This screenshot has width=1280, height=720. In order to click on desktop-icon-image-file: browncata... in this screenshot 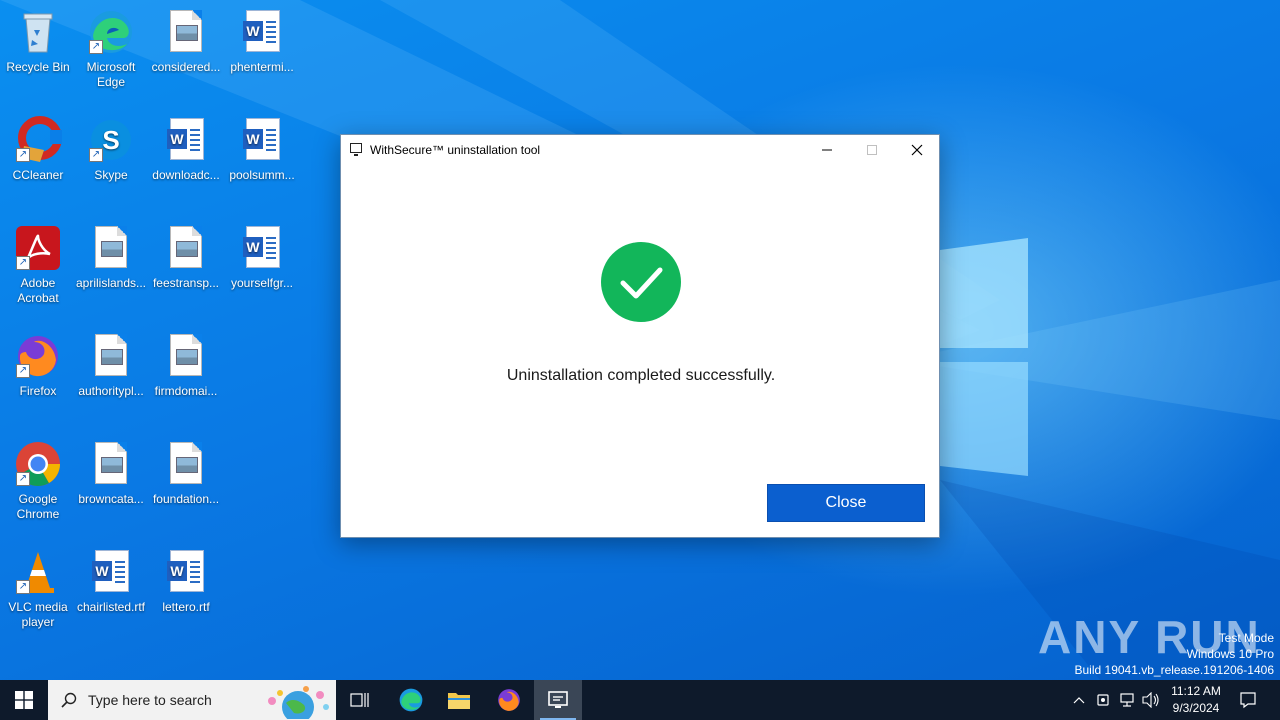, I will do `click(111, 473)`.